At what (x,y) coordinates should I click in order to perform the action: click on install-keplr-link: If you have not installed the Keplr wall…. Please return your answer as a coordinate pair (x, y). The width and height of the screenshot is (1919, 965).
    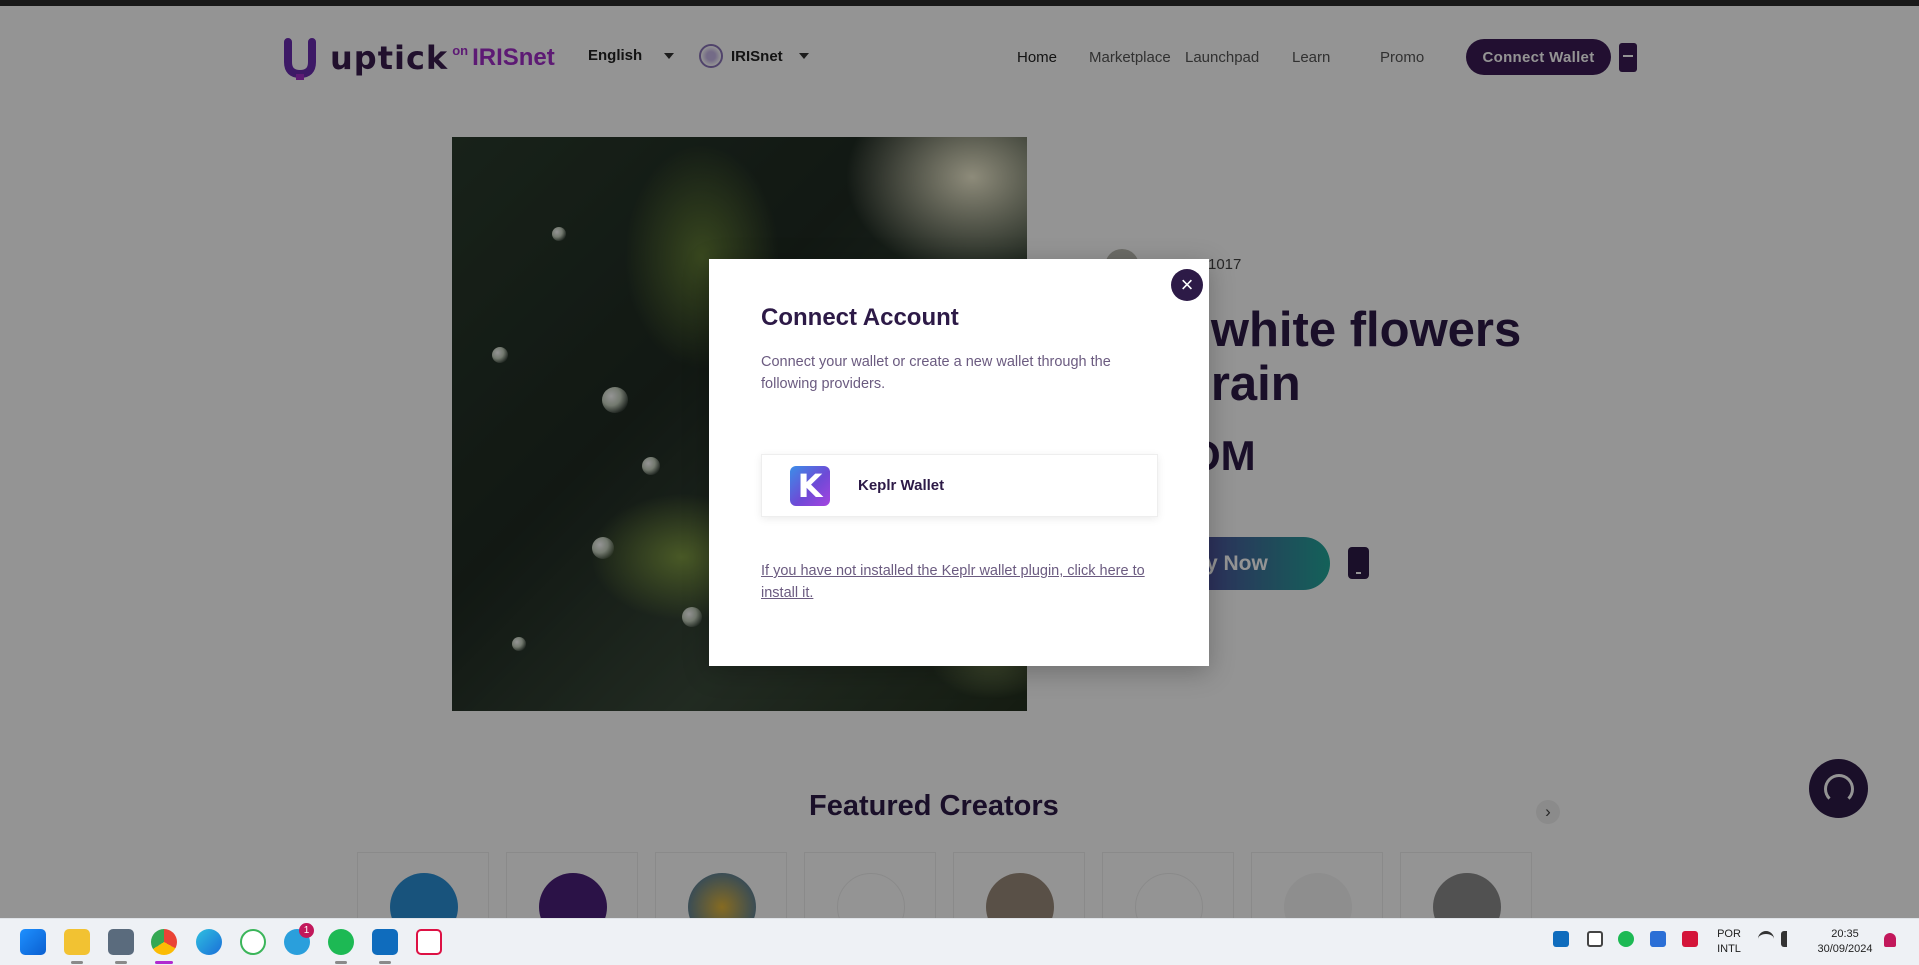
    Looking at the image, I should click on (959, 582).